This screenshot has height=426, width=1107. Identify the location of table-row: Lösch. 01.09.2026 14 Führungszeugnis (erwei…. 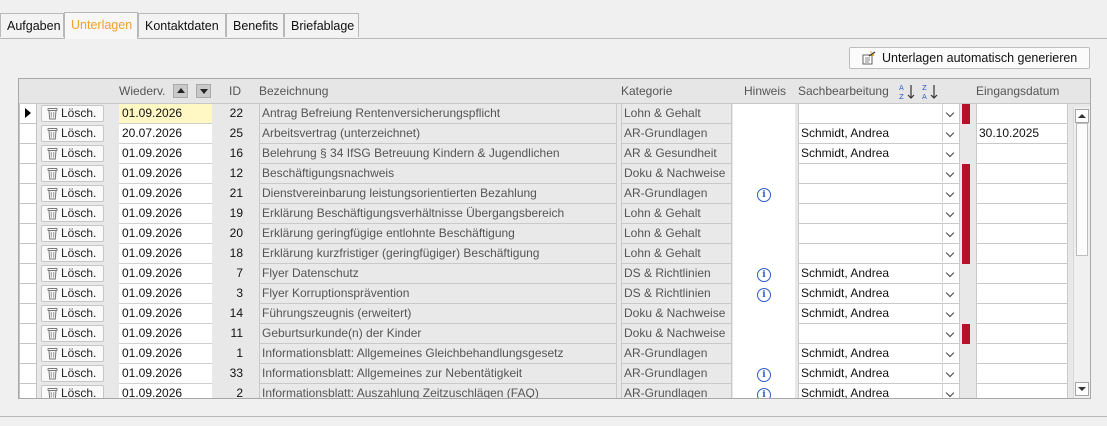
(545, 314).